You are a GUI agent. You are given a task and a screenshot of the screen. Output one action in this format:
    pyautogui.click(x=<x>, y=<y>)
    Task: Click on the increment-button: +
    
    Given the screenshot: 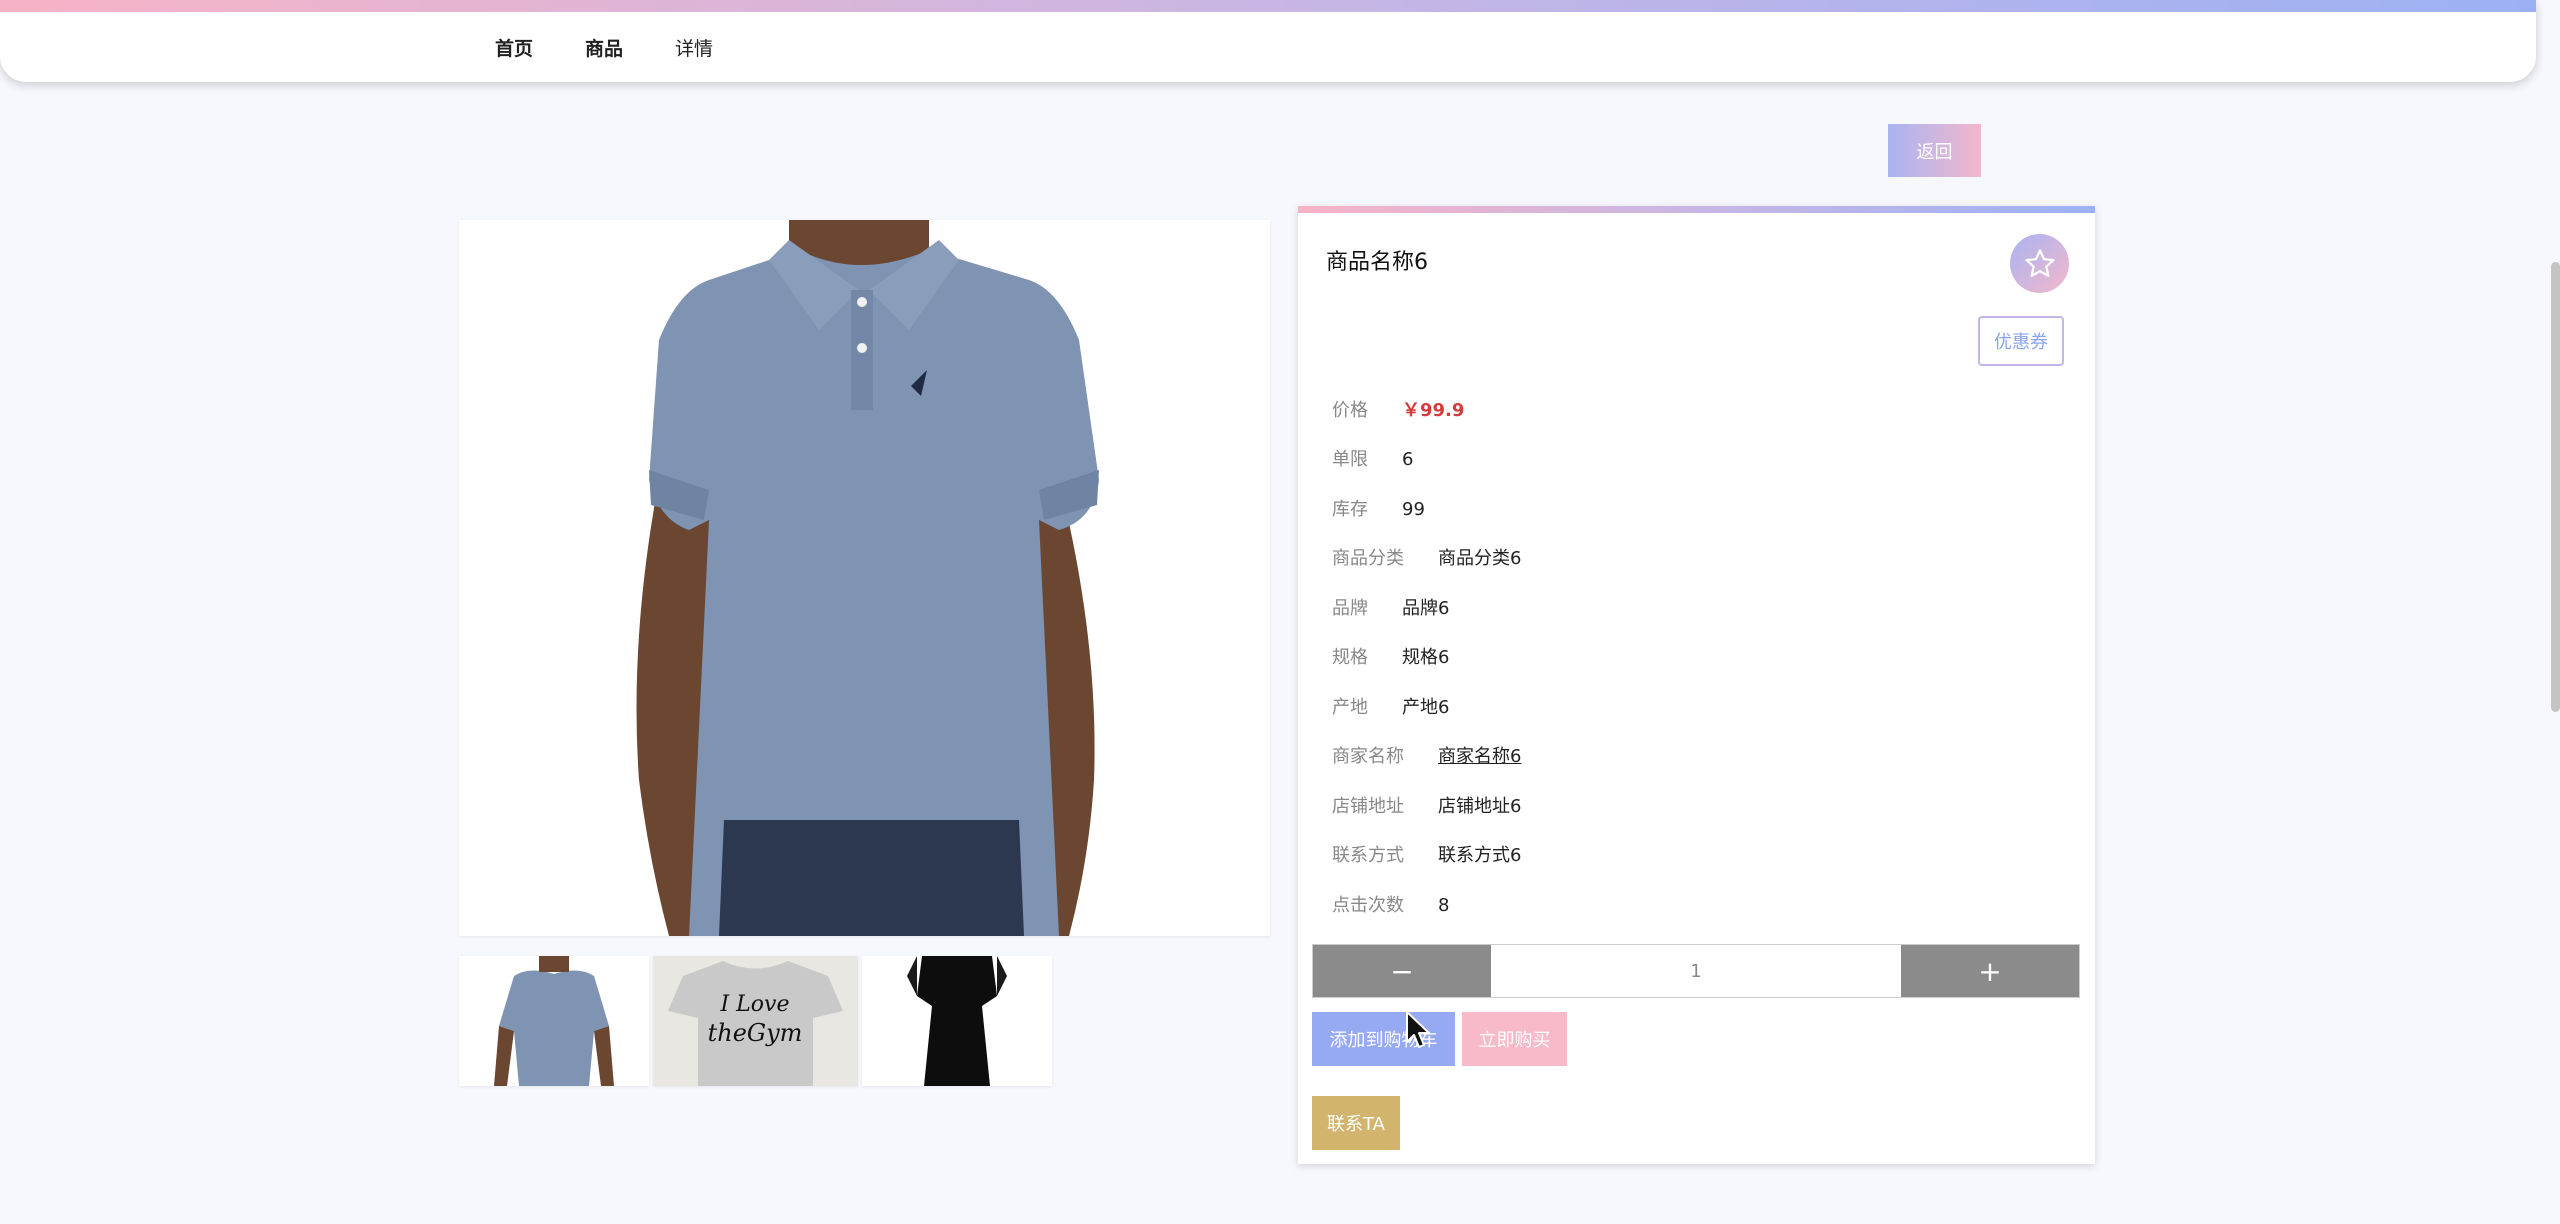 What is the action you would take?
    pyautogui.click(x=1990, y=971)
    